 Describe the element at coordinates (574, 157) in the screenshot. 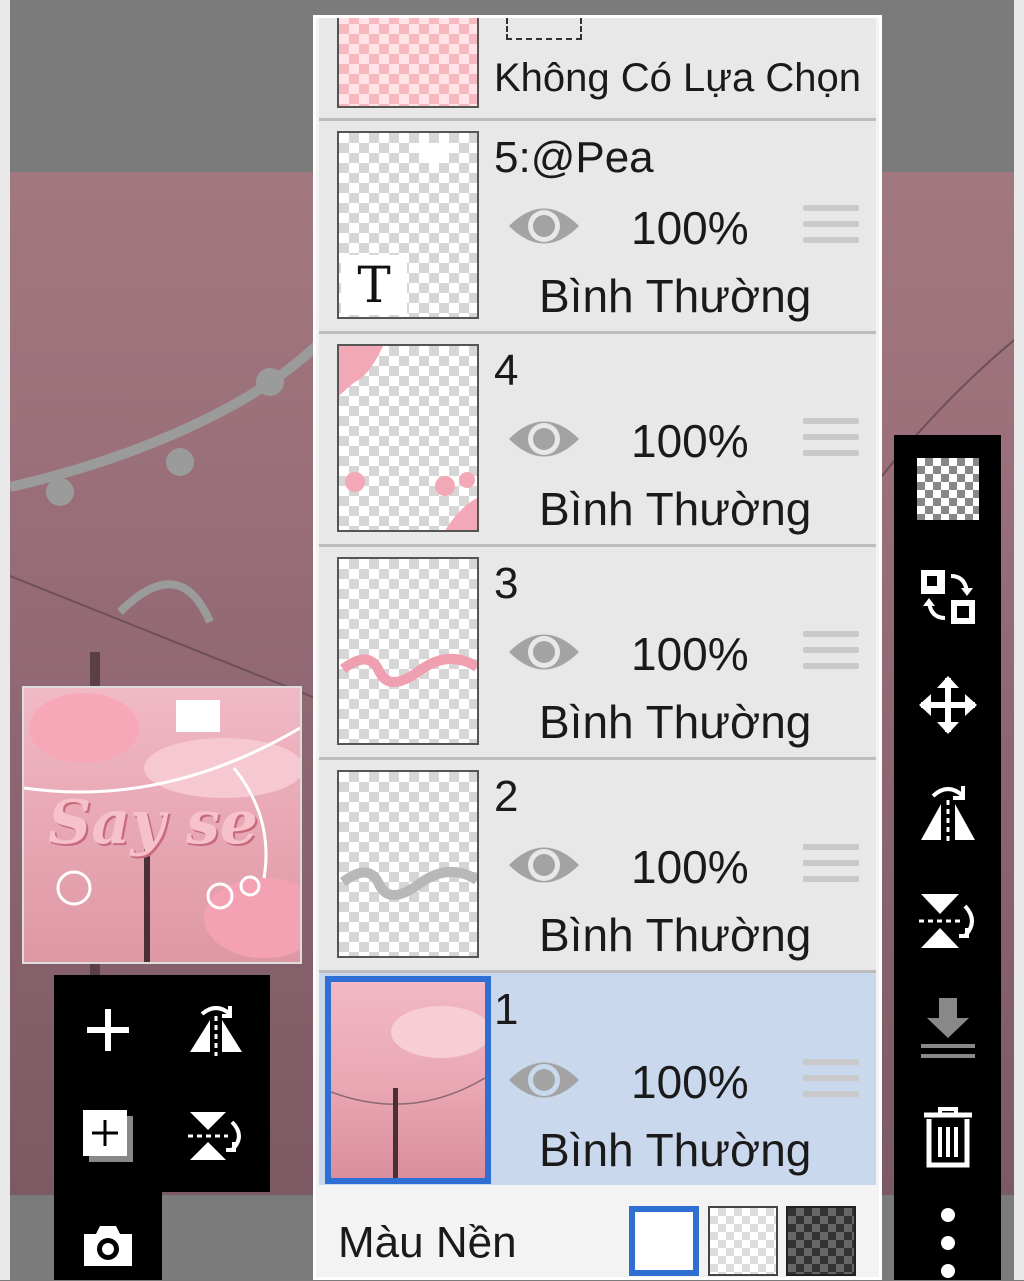

I see `layer-name: 5:@Pea` at that location.